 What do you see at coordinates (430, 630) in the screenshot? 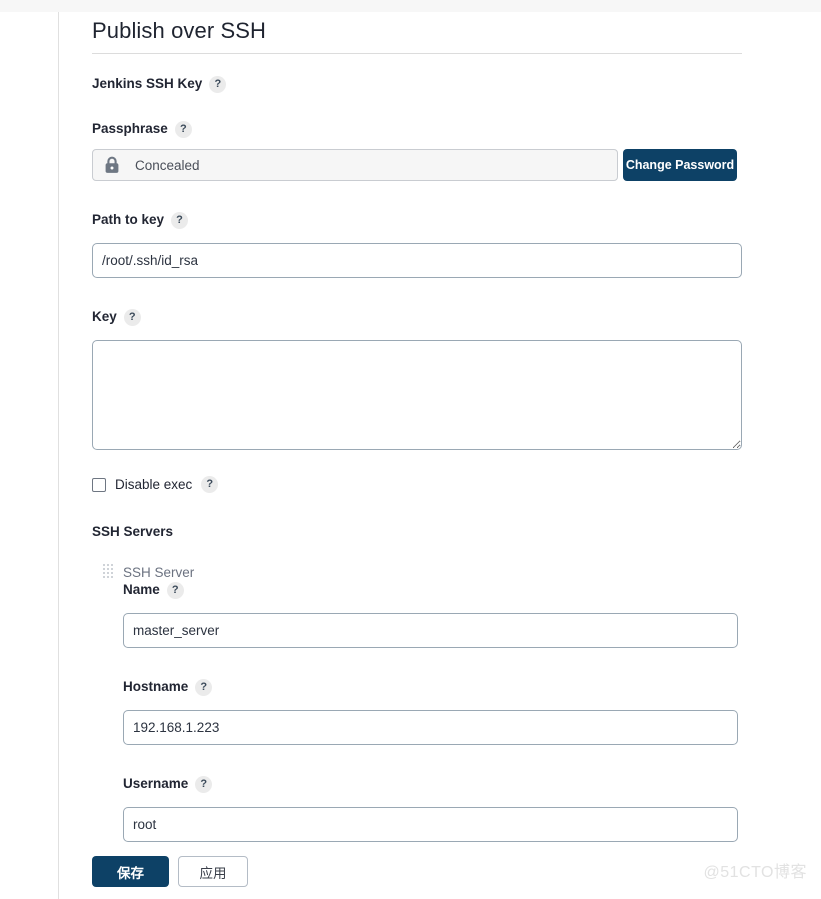
I see `server-name-input` at bounding box center [430, 630].